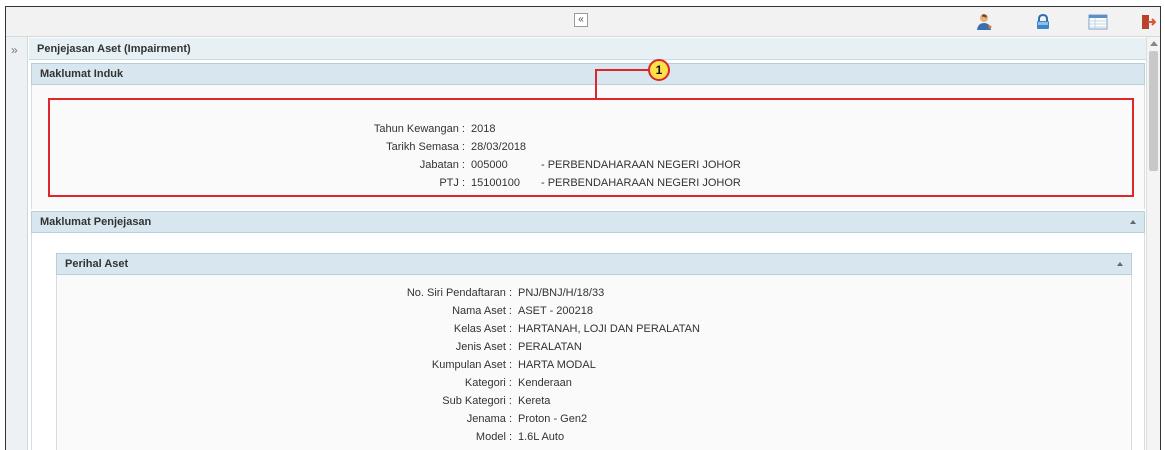 The image size is (1165, 450). Describe the element at coordinates (1153, 243) in the screenshot. I see `vertical-scrollbar` at that location.